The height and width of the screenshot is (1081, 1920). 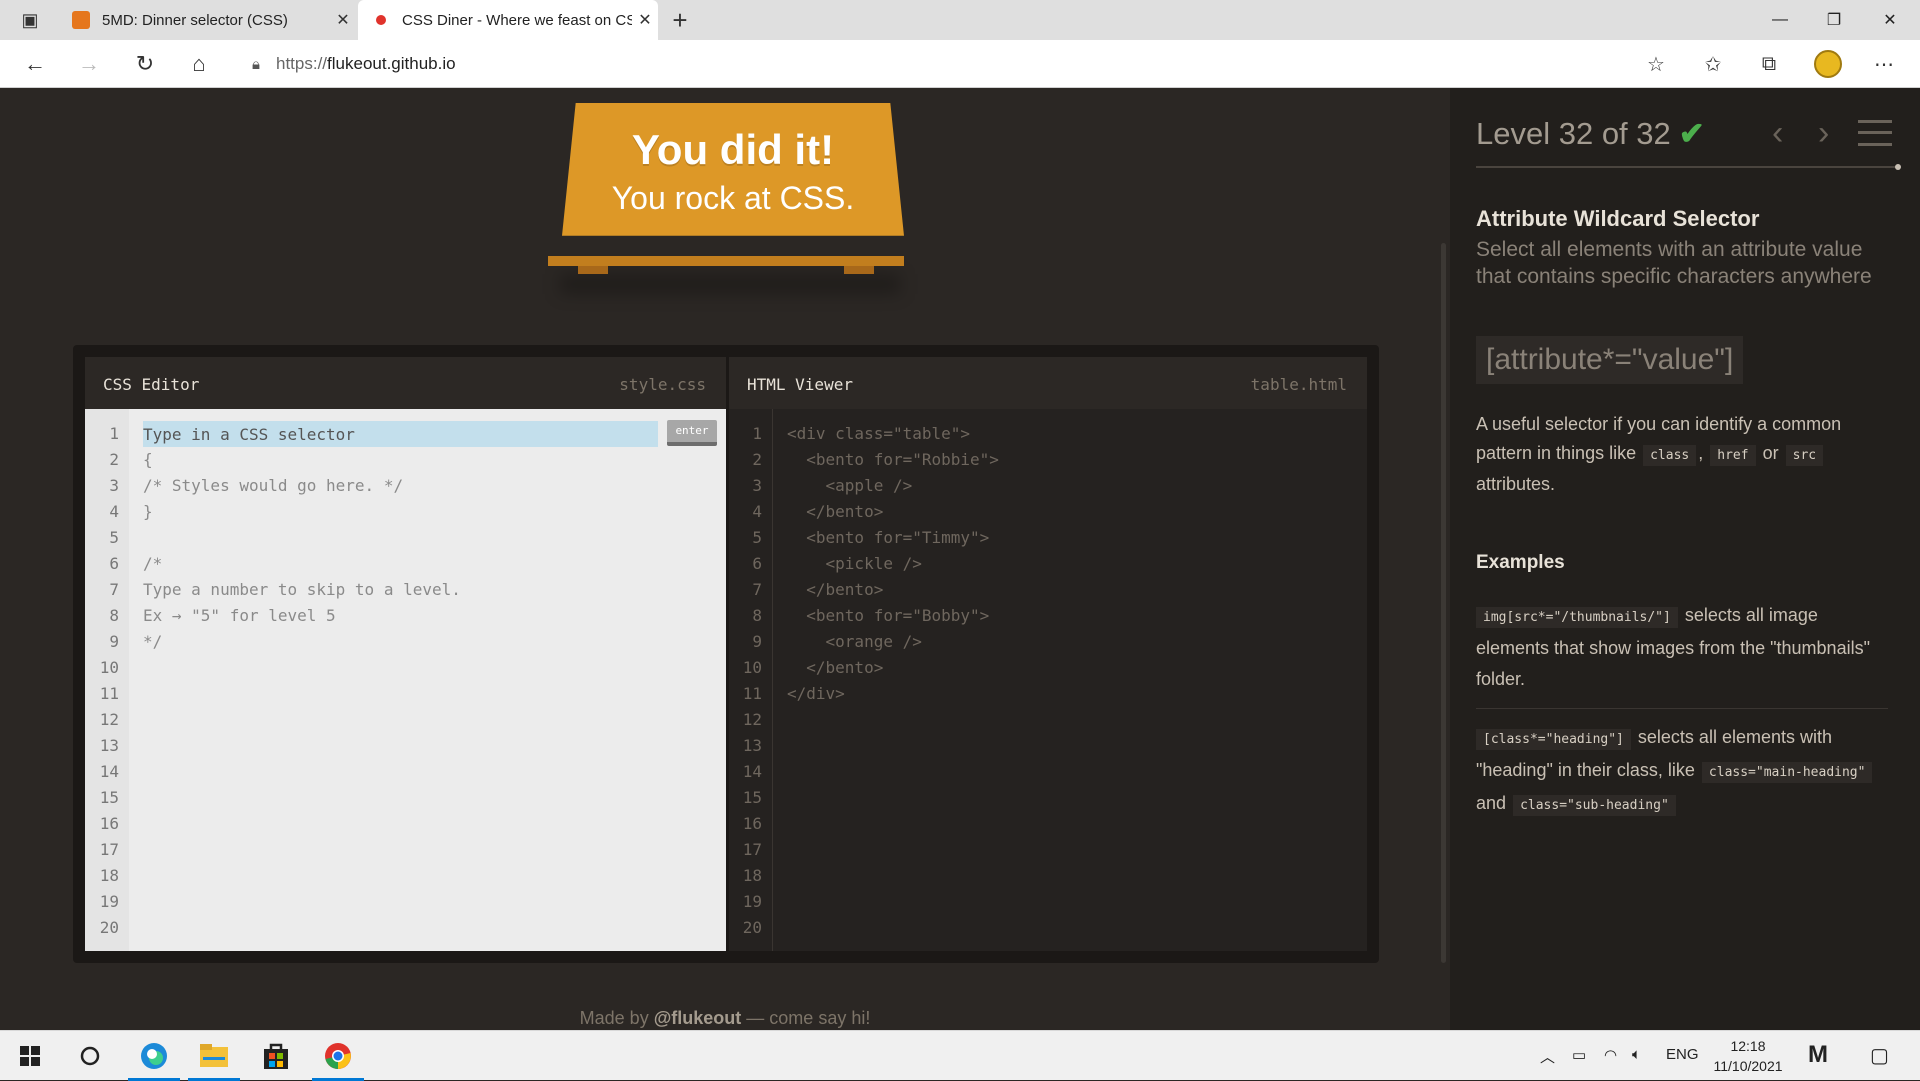 I want to click on volume-icon: 🔈︎, so click(x=1636, y=1054).